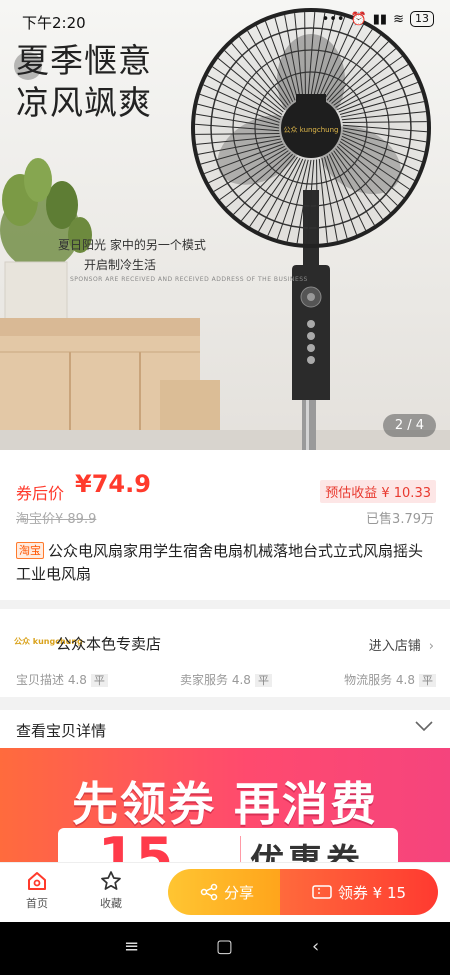 The width and height of the screenshot is (450, 975). I want to click on favorite-tab: 收藏, so click(111, 890).